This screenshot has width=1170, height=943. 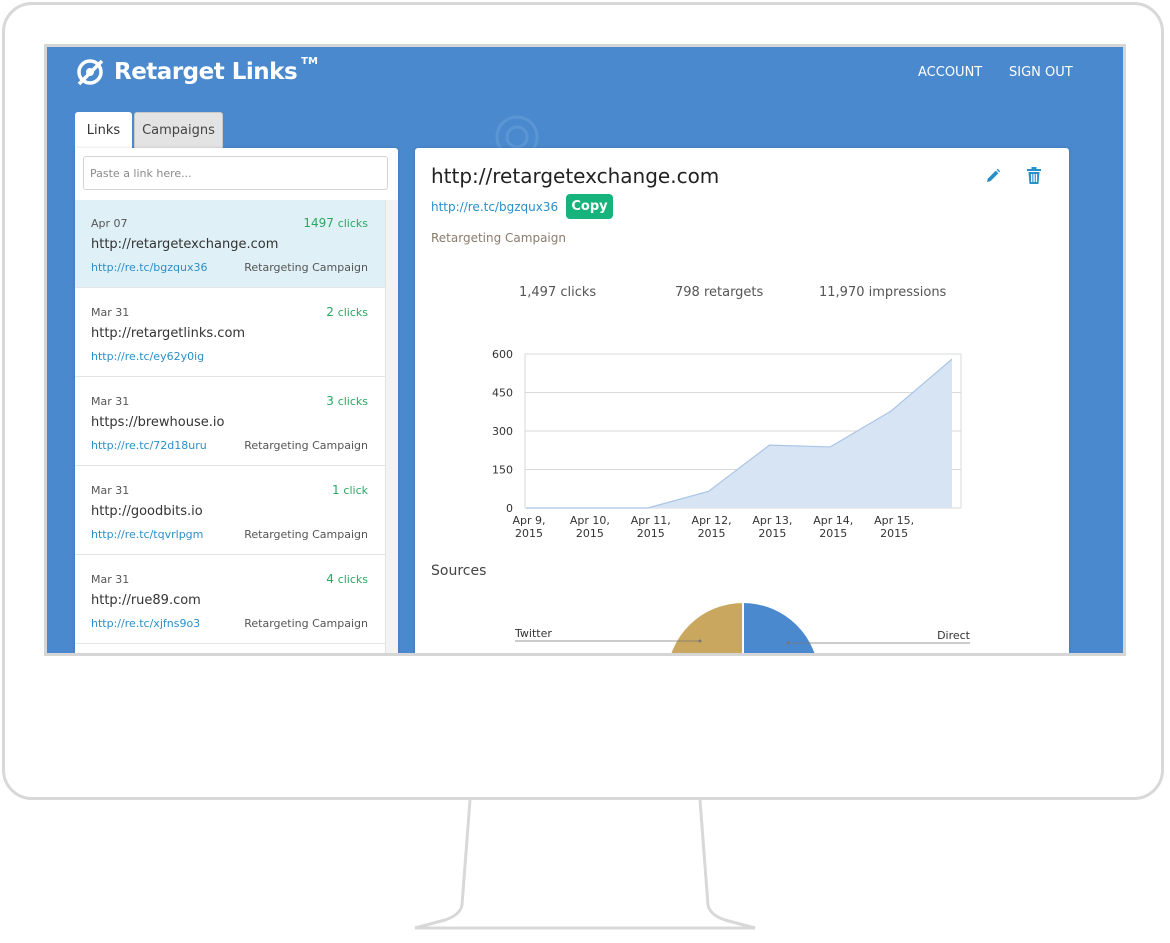 What do you see at coordinates (103, 130) in the screenshot?
I see `tab-links: Links` at bounding box center [103, 130].